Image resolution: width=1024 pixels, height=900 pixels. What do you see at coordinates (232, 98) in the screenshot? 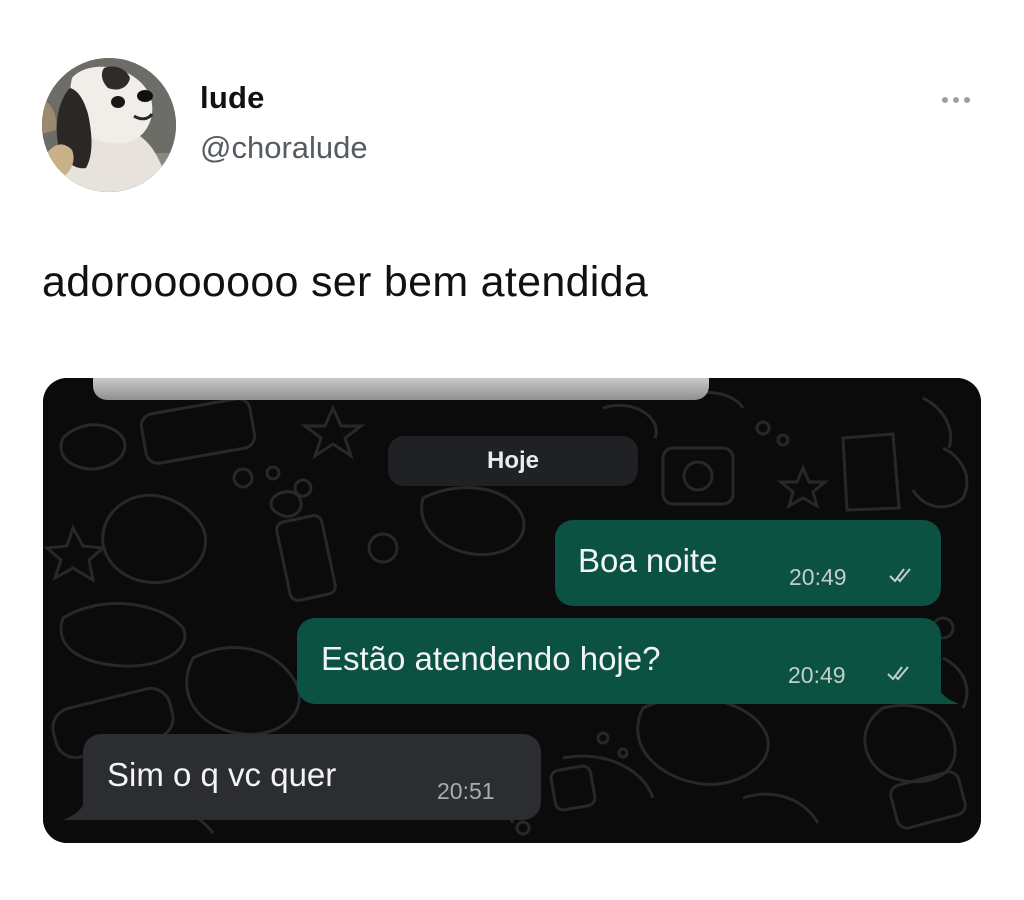
I see `display-name: lude` at bounding box center [232, 98].